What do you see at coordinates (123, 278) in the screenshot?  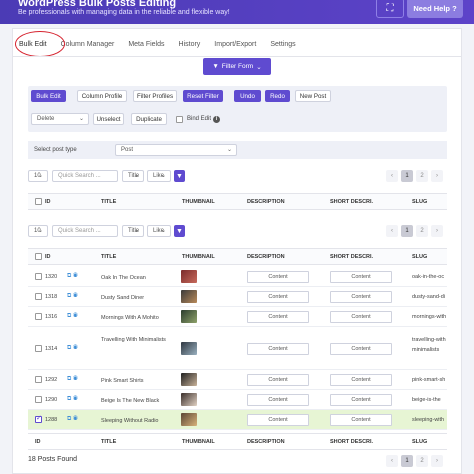 I see `row-title: Oak In The Ocean` at bounding box center [123, 278].